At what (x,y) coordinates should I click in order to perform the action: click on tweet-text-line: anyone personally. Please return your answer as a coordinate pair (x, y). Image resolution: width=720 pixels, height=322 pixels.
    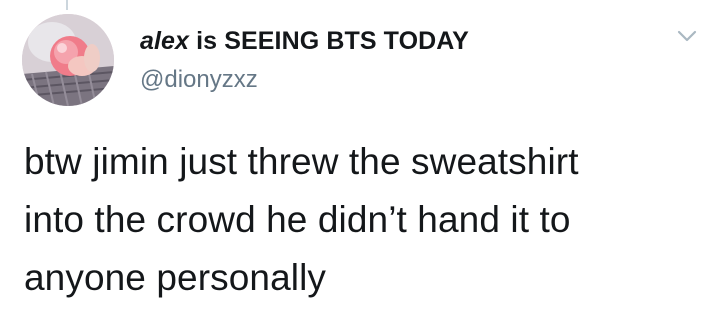
    Looking at the image, I should click on (175, 277).